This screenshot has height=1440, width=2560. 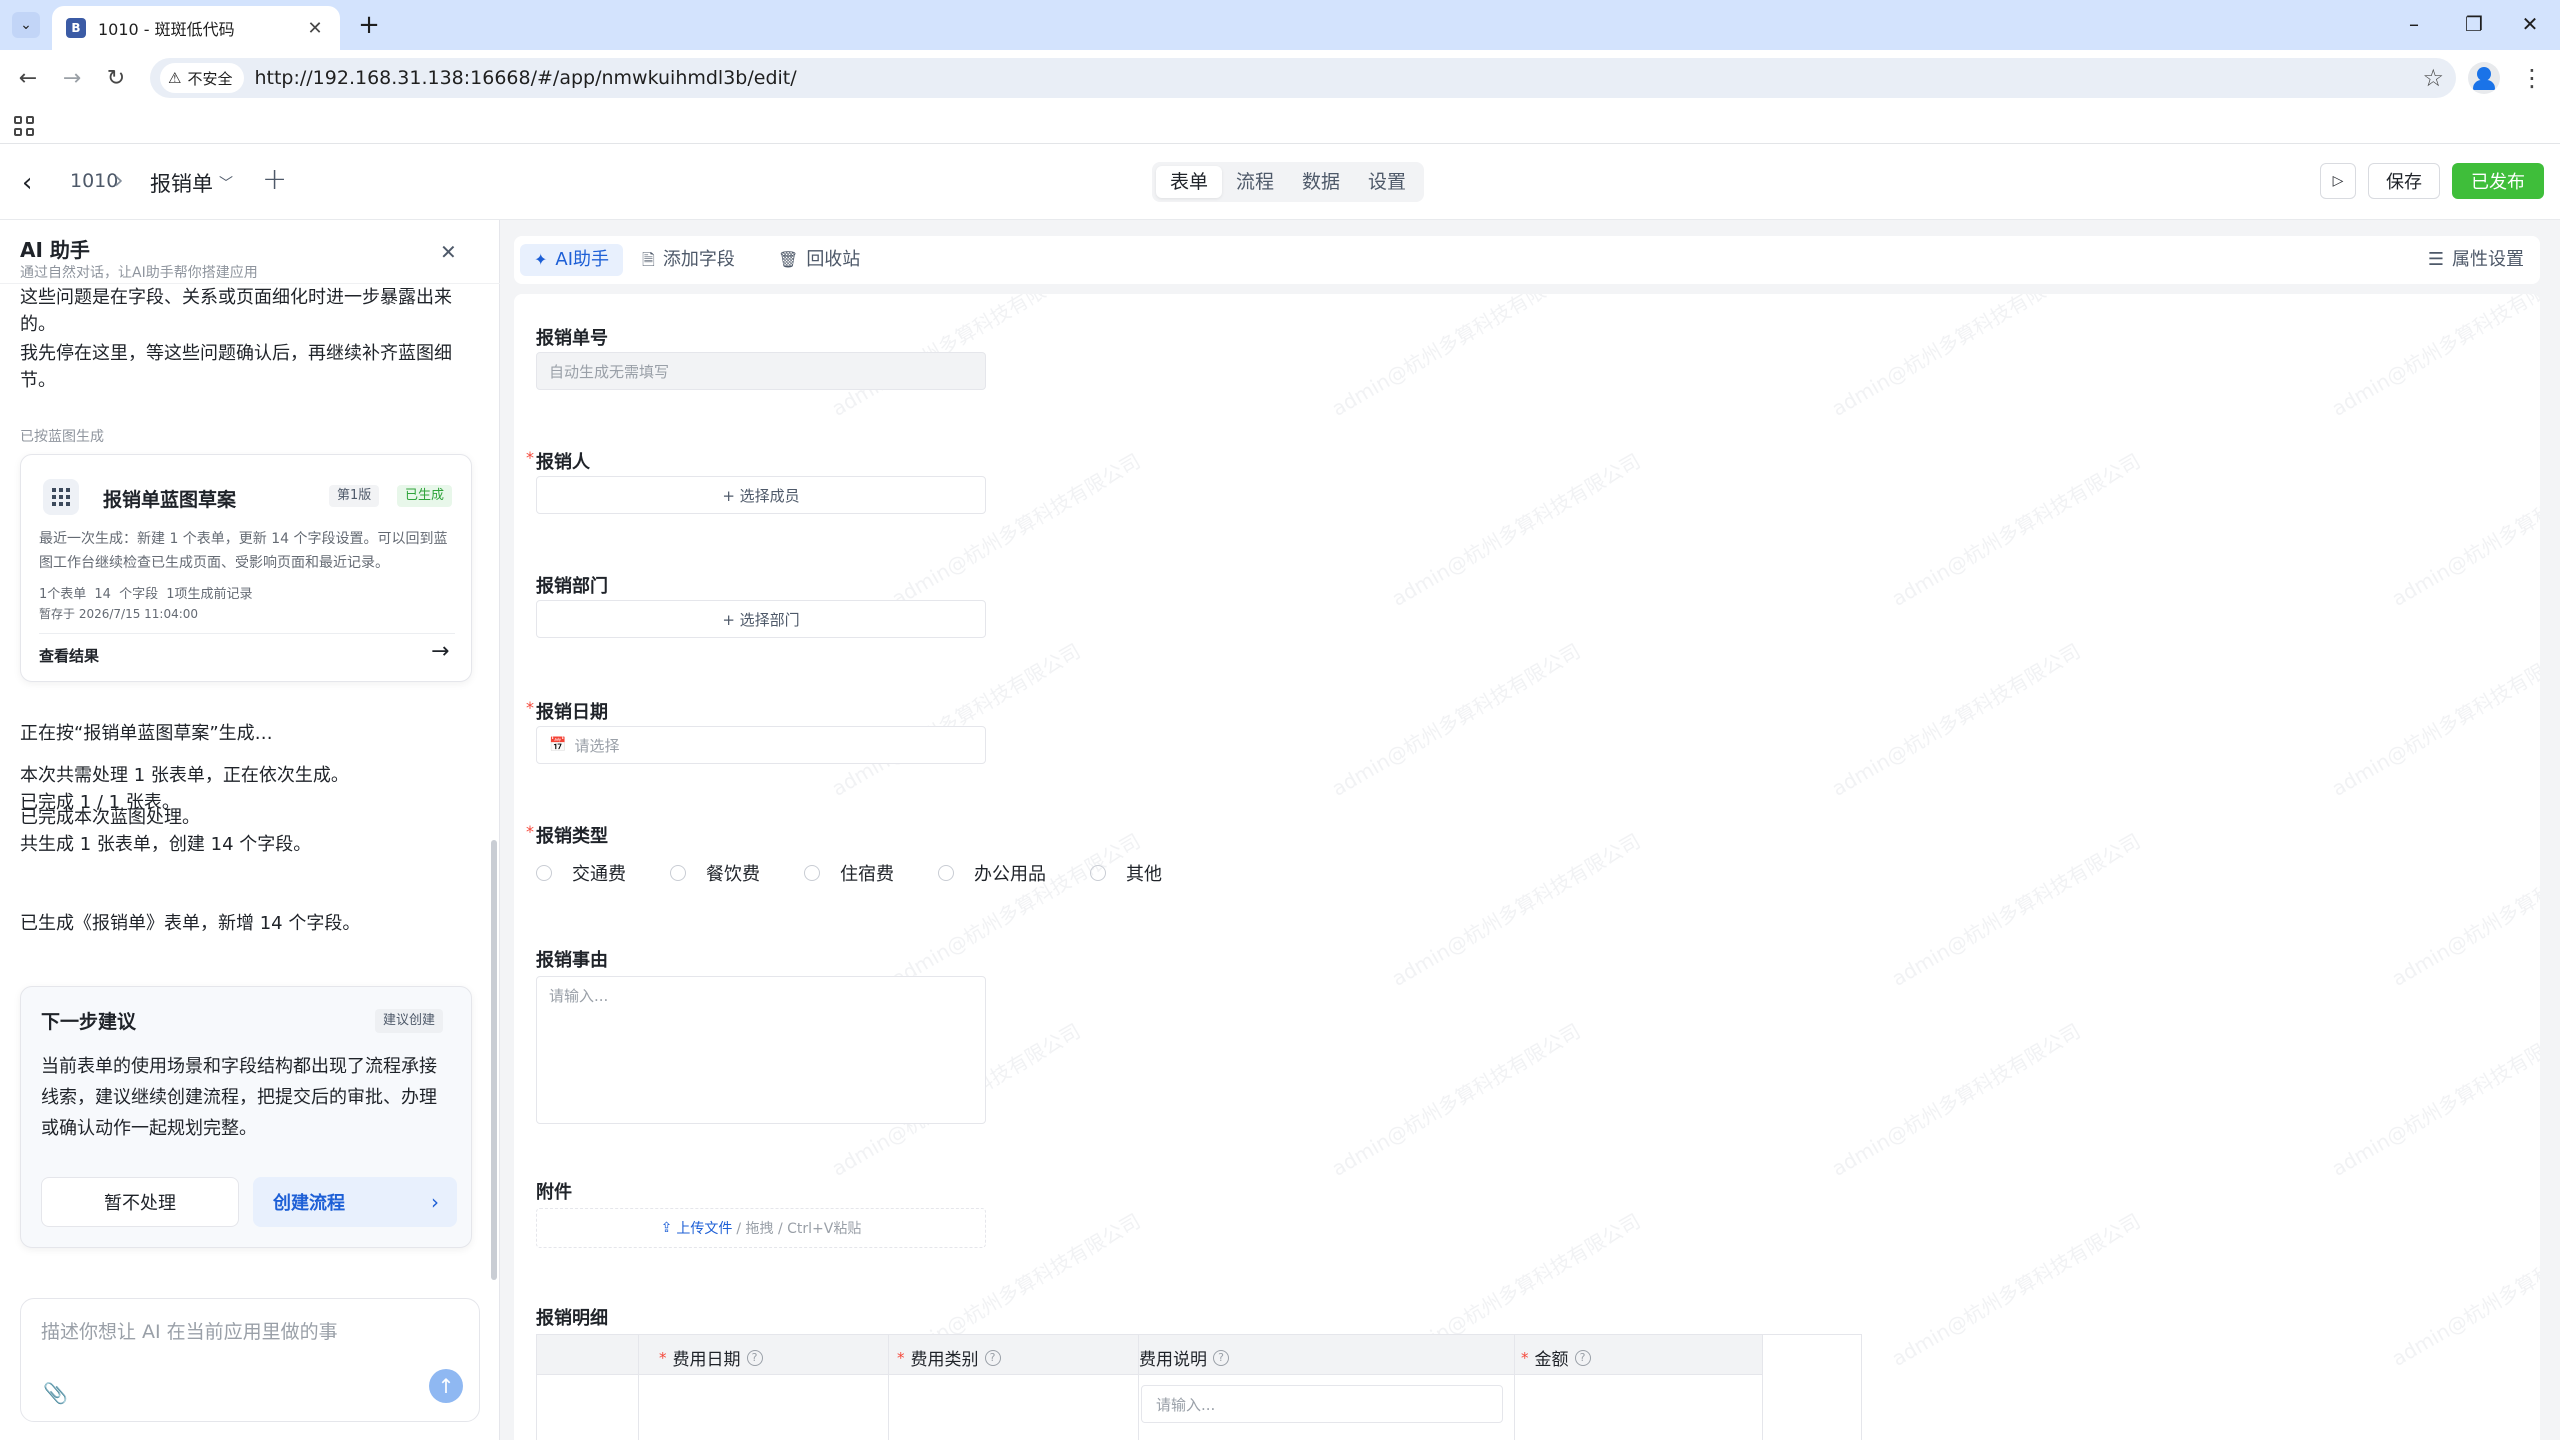 What do you see at coordinates (572, 585) in the screenshot?
I see `field-label-department: 报销部门` at bounding box center [572, 585].